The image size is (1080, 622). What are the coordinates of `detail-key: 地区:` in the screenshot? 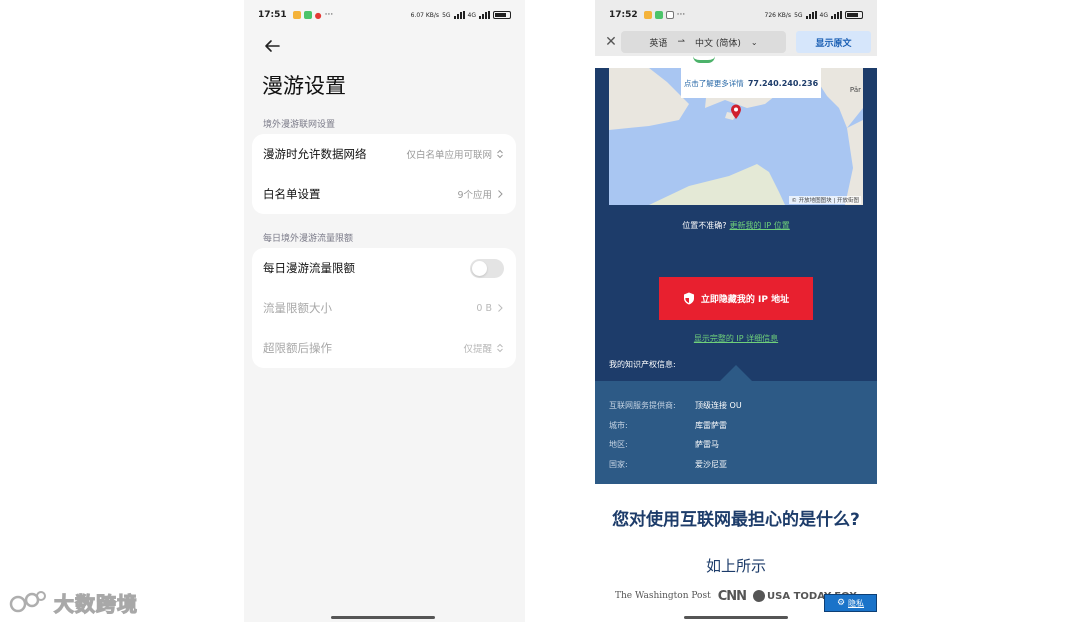 It's located at (618, 444).